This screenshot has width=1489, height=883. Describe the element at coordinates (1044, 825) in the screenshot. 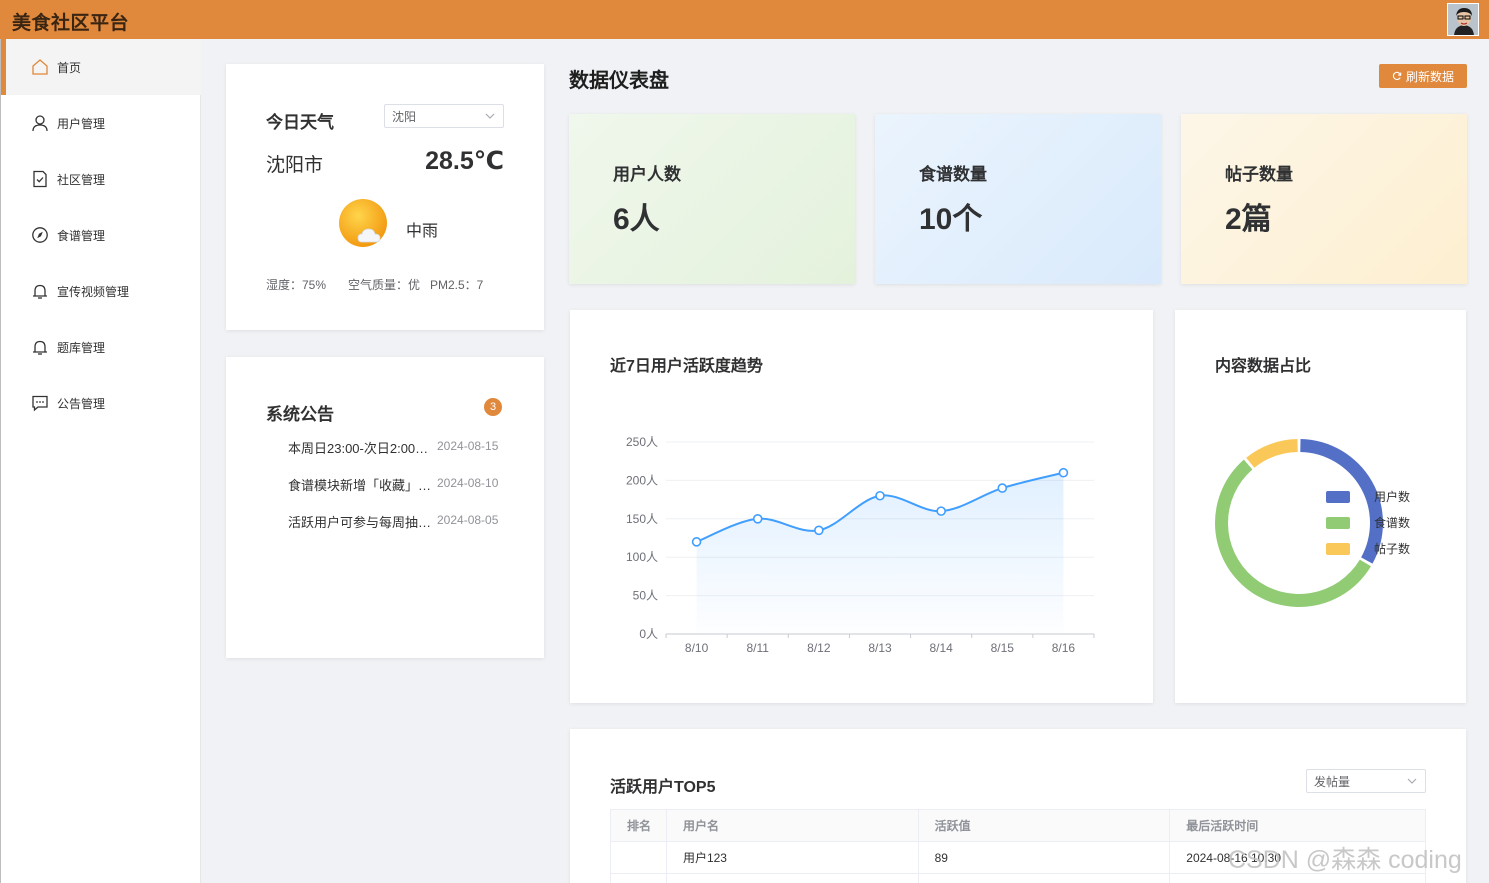

I see `column-header-activity: 活跃值` at that location.